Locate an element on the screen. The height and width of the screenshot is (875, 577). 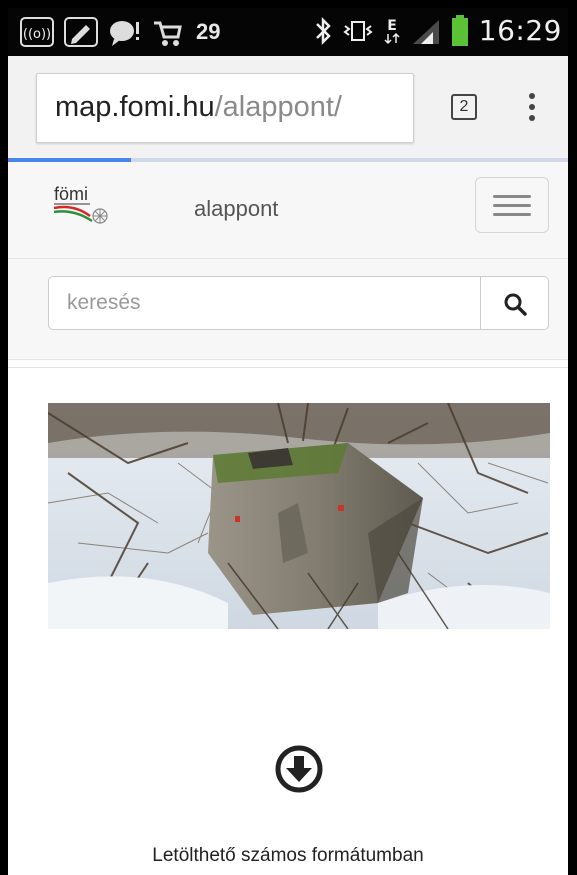
address-bar: map.fomi.hu/alappont/ is located at coordinates (225, 108).